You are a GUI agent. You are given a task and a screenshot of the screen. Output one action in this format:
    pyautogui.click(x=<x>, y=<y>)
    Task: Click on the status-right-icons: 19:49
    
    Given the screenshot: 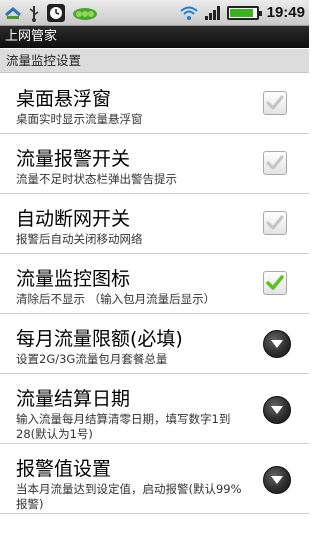 What is the action you would take?
    pyautogui.click(x=242, y=12)
    